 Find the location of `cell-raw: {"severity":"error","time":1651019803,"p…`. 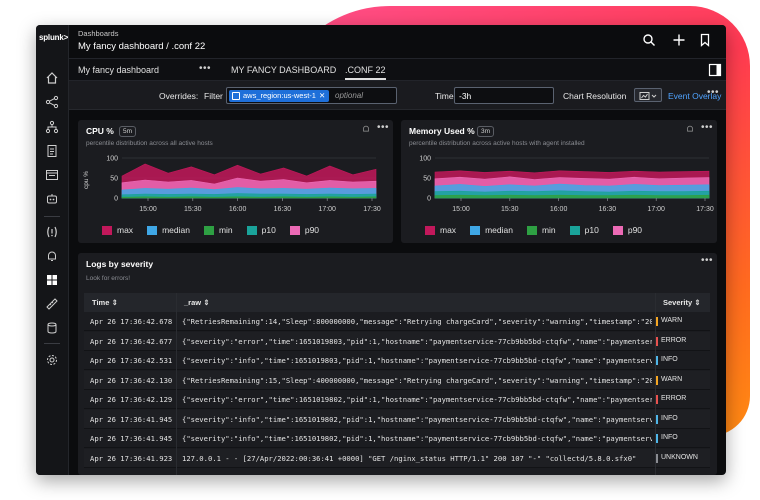

cell-raw: {"severity":"error","time":1651019803,"p… is located at coordinates (417, 341).